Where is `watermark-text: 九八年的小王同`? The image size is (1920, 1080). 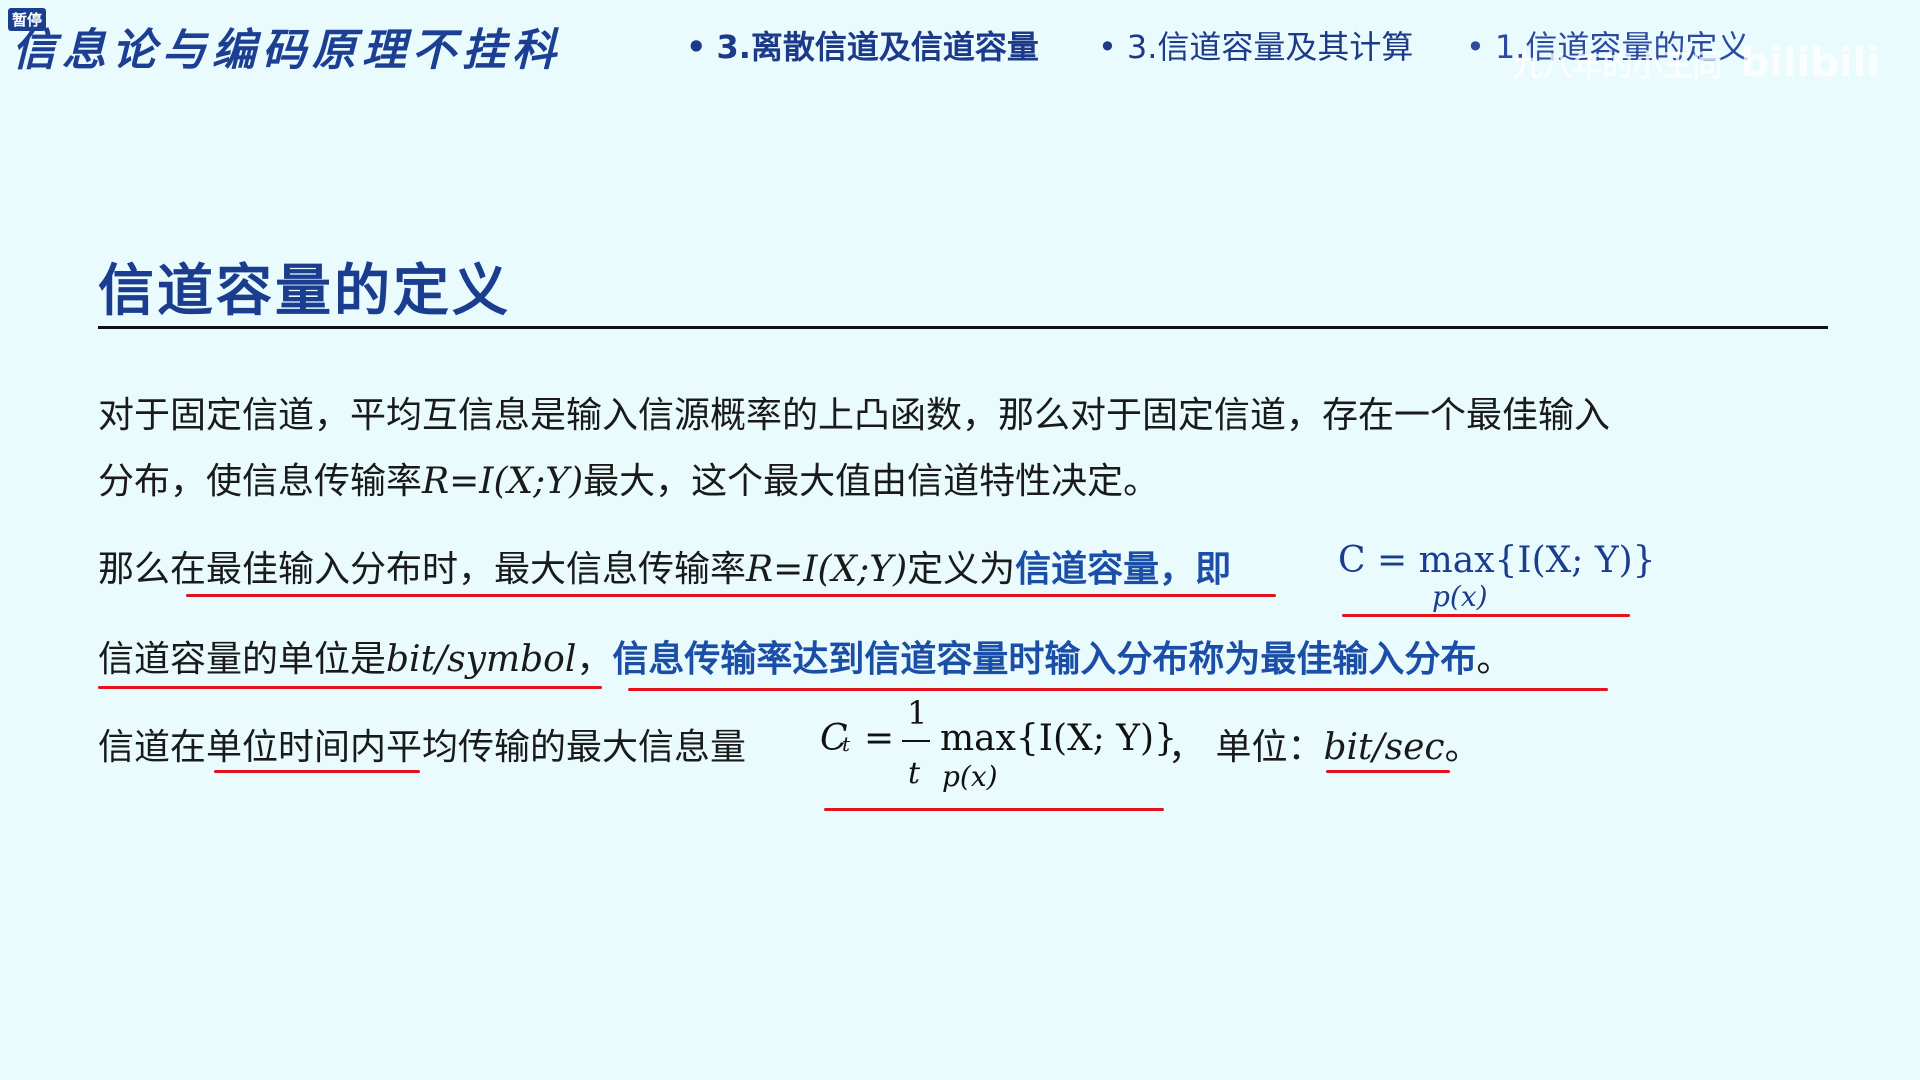 watermark-text: 九八年的小王同 is located at coordinates (1617, 66).